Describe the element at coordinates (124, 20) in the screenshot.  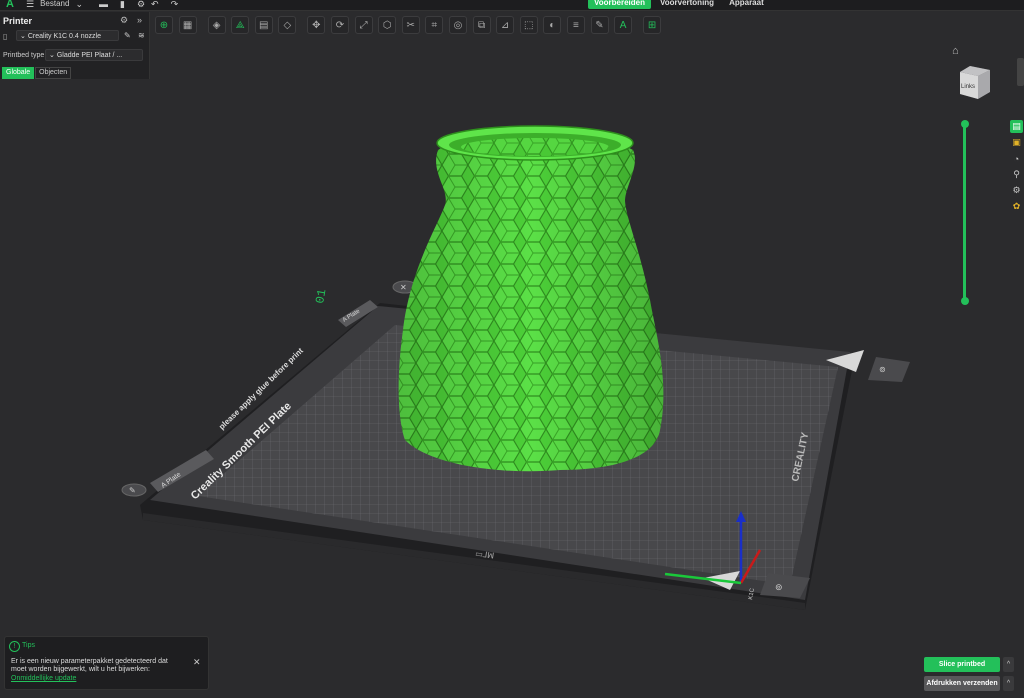
I see `printer-settings-gear-icon: ⚙` at that location.